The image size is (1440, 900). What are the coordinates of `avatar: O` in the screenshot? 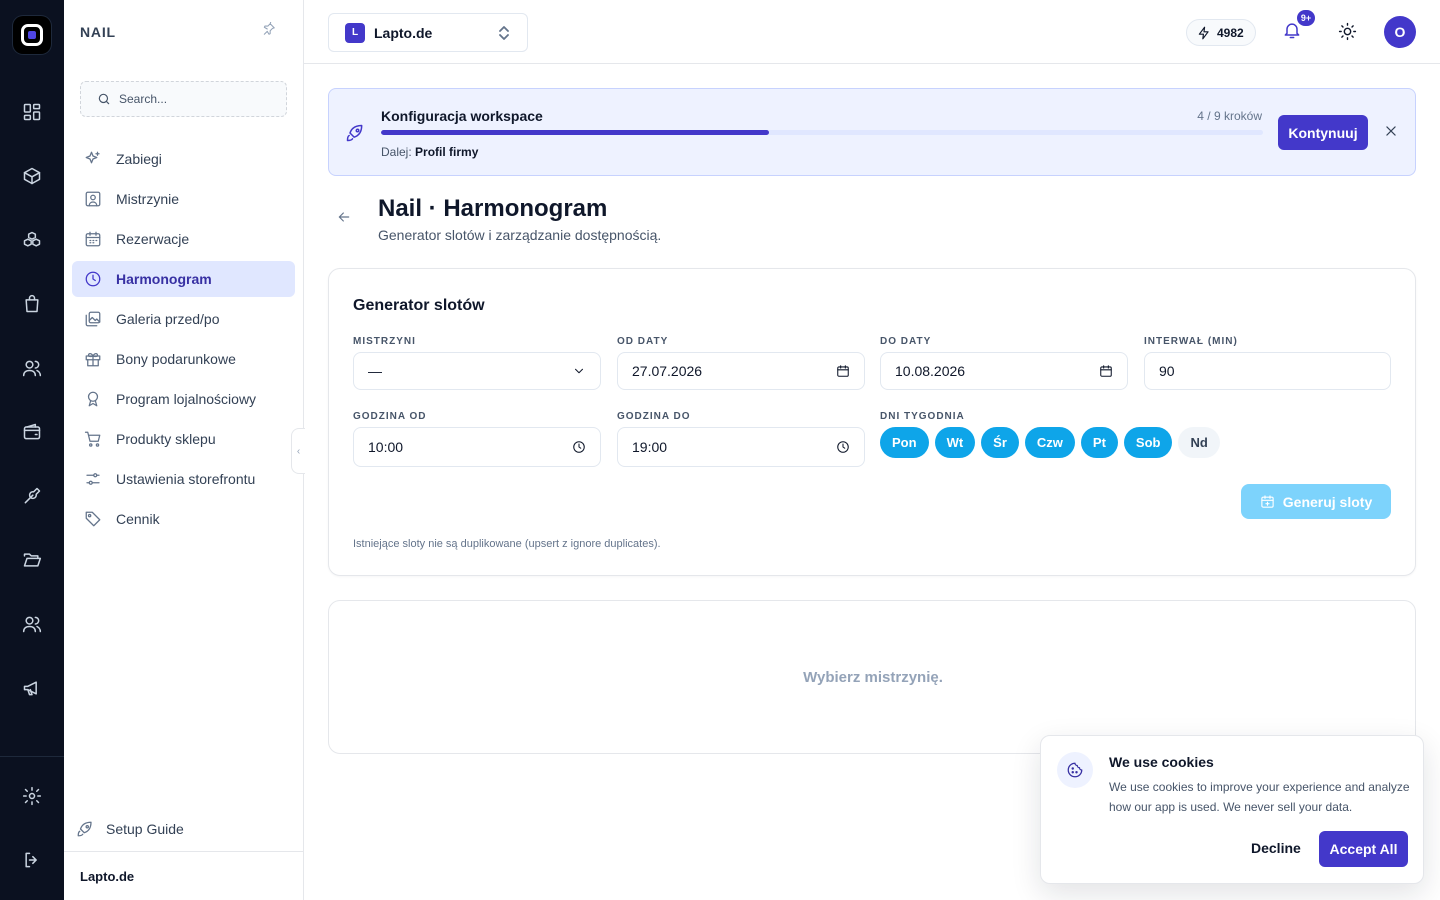 It's located at (1400, 32).